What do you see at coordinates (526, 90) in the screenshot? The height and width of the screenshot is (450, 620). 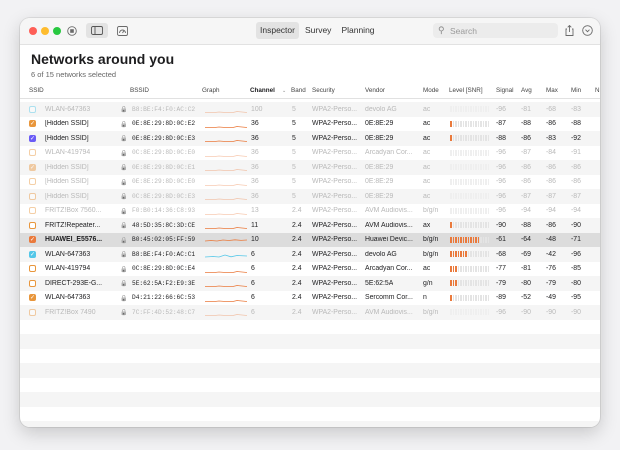 I see `column-avg: Avg` at bounding box center [526, 90].